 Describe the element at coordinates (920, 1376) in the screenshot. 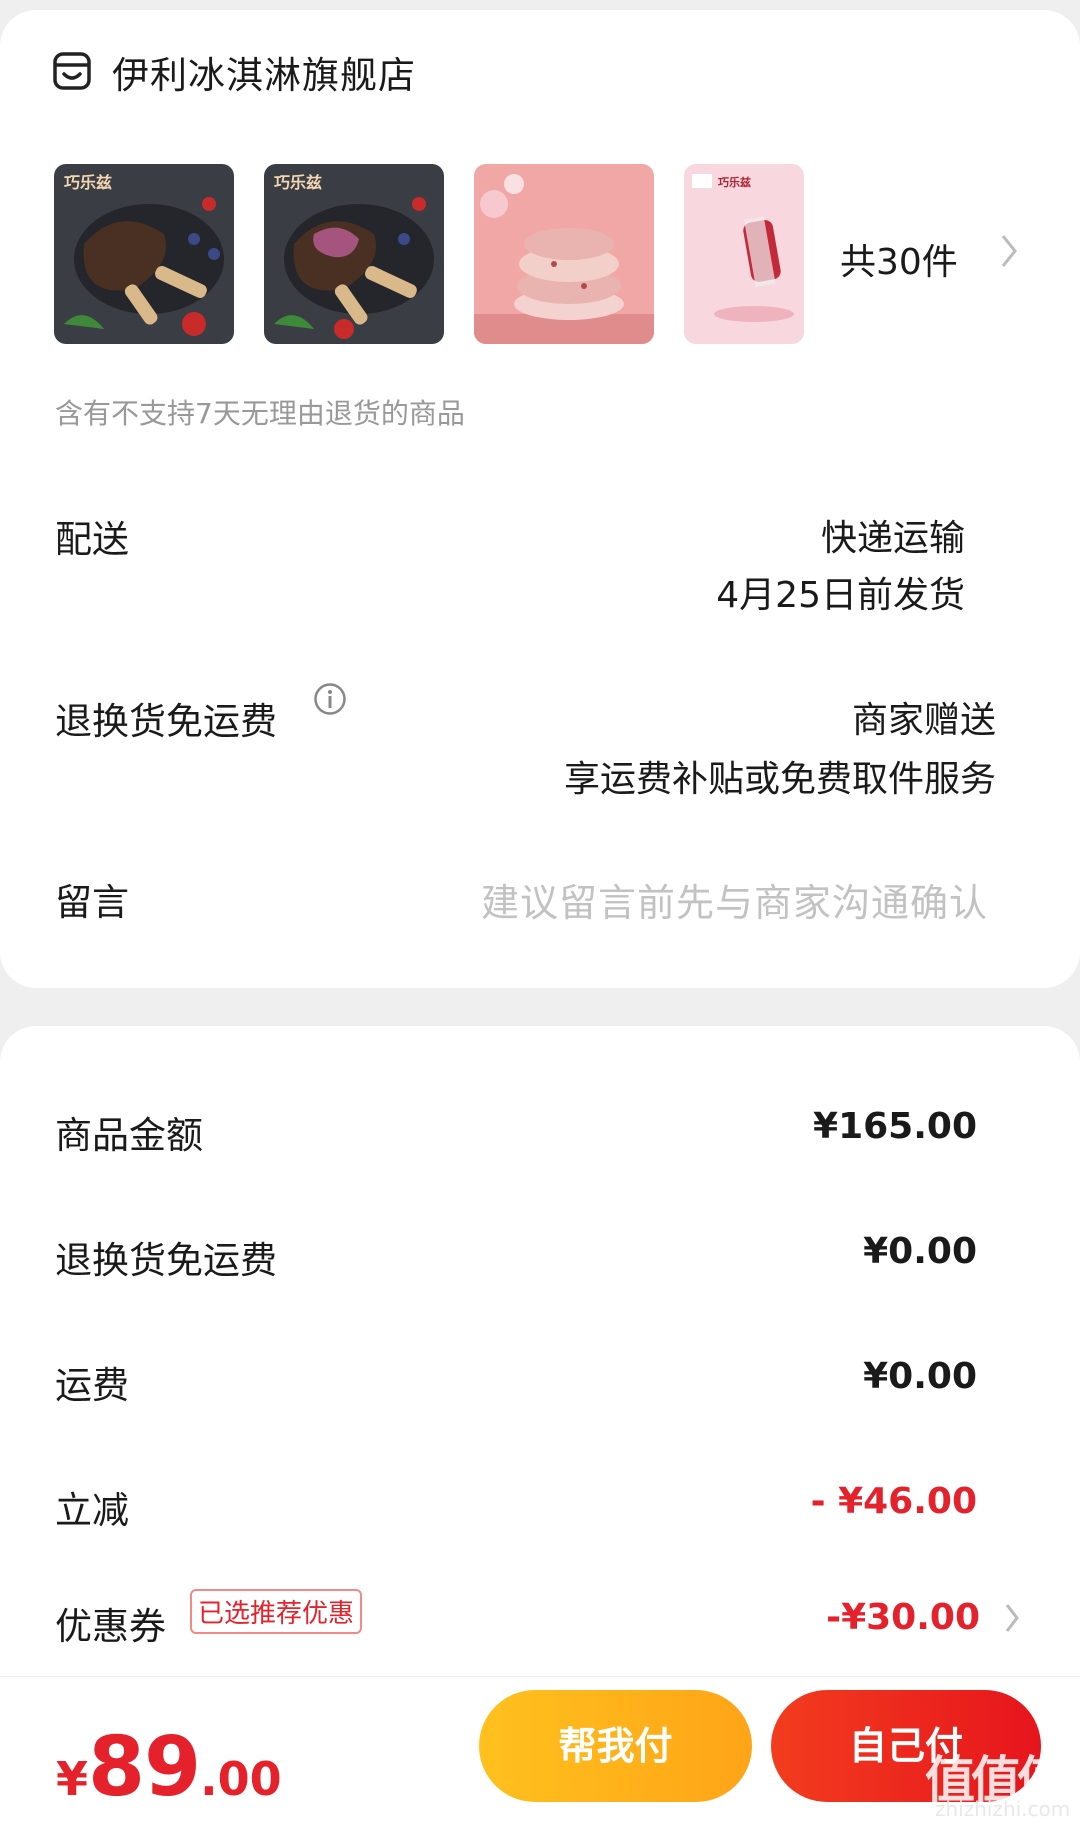

I see `shipping-fee-value: ¥0.00` at that location.